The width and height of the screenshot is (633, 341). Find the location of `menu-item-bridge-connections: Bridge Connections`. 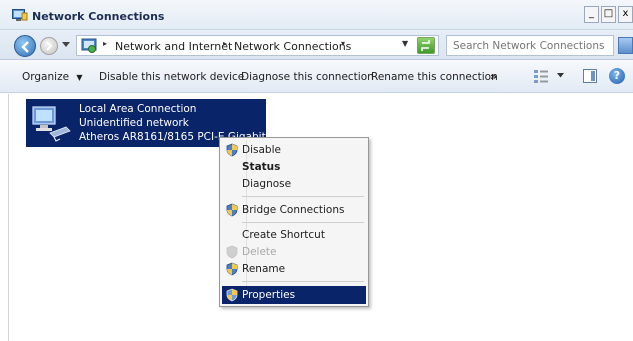

menu-item-bridge-connections: Bridge Connections is located at coordinates (294, 210).